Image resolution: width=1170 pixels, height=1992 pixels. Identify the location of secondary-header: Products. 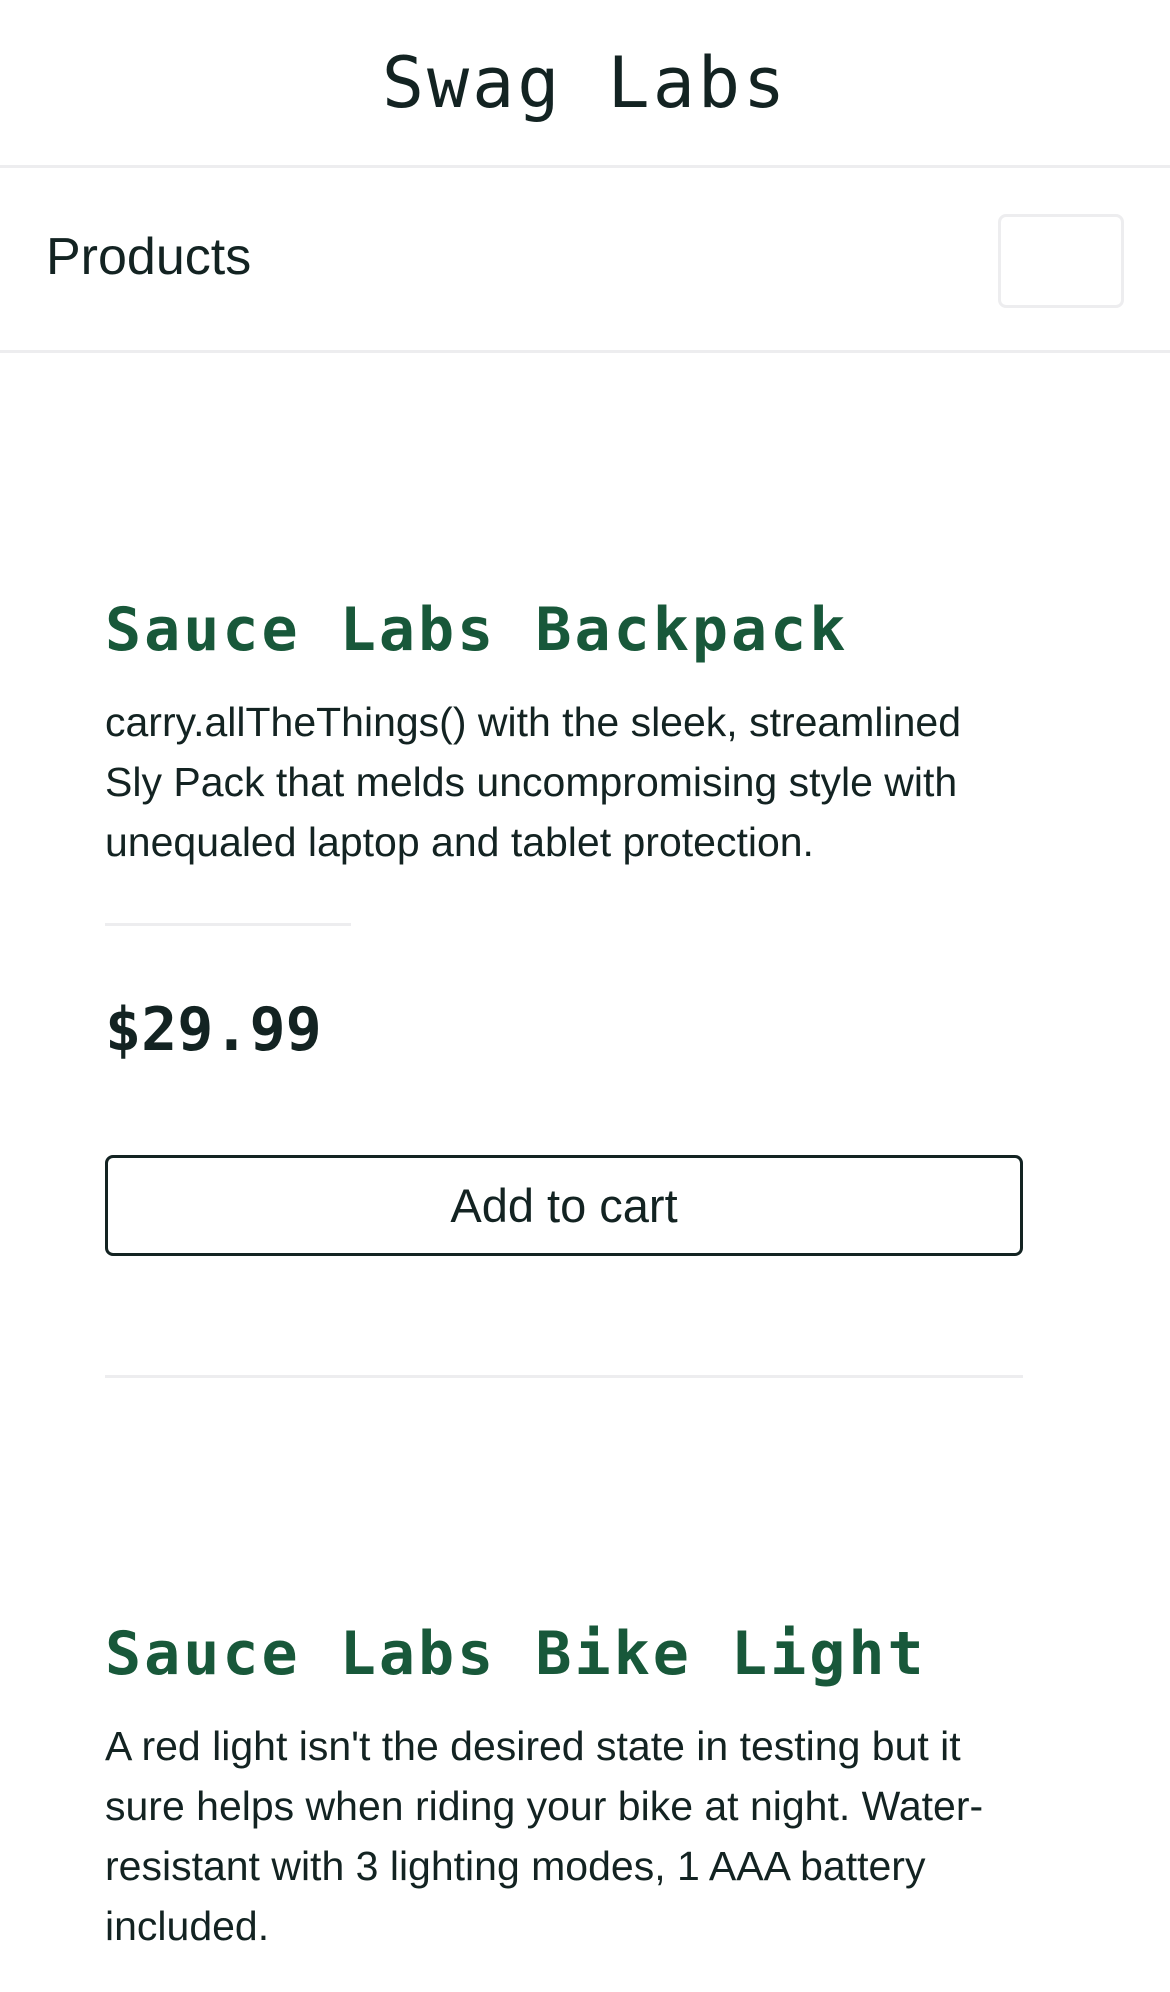
(585, 260).